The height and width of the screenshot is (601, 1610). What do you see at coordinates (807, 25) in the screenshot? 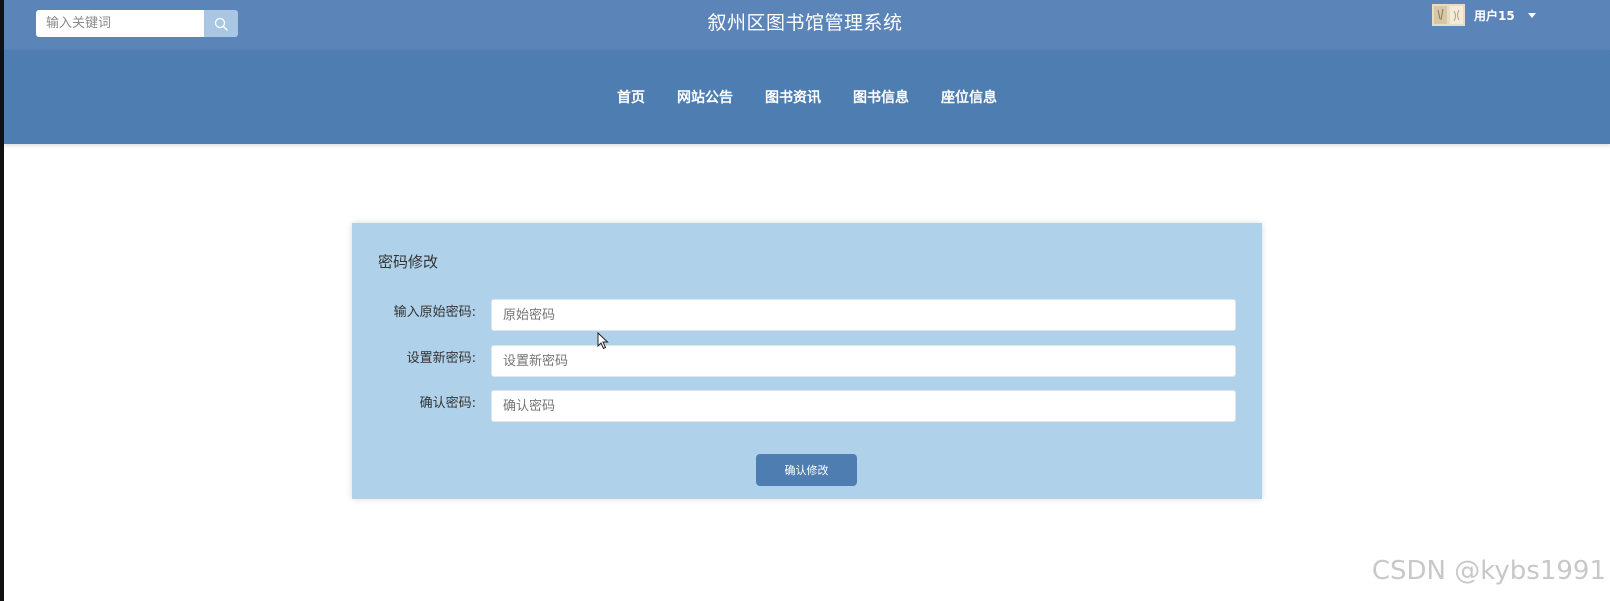
I see `top-bar: 用户15` at bounding box center [807, 25].